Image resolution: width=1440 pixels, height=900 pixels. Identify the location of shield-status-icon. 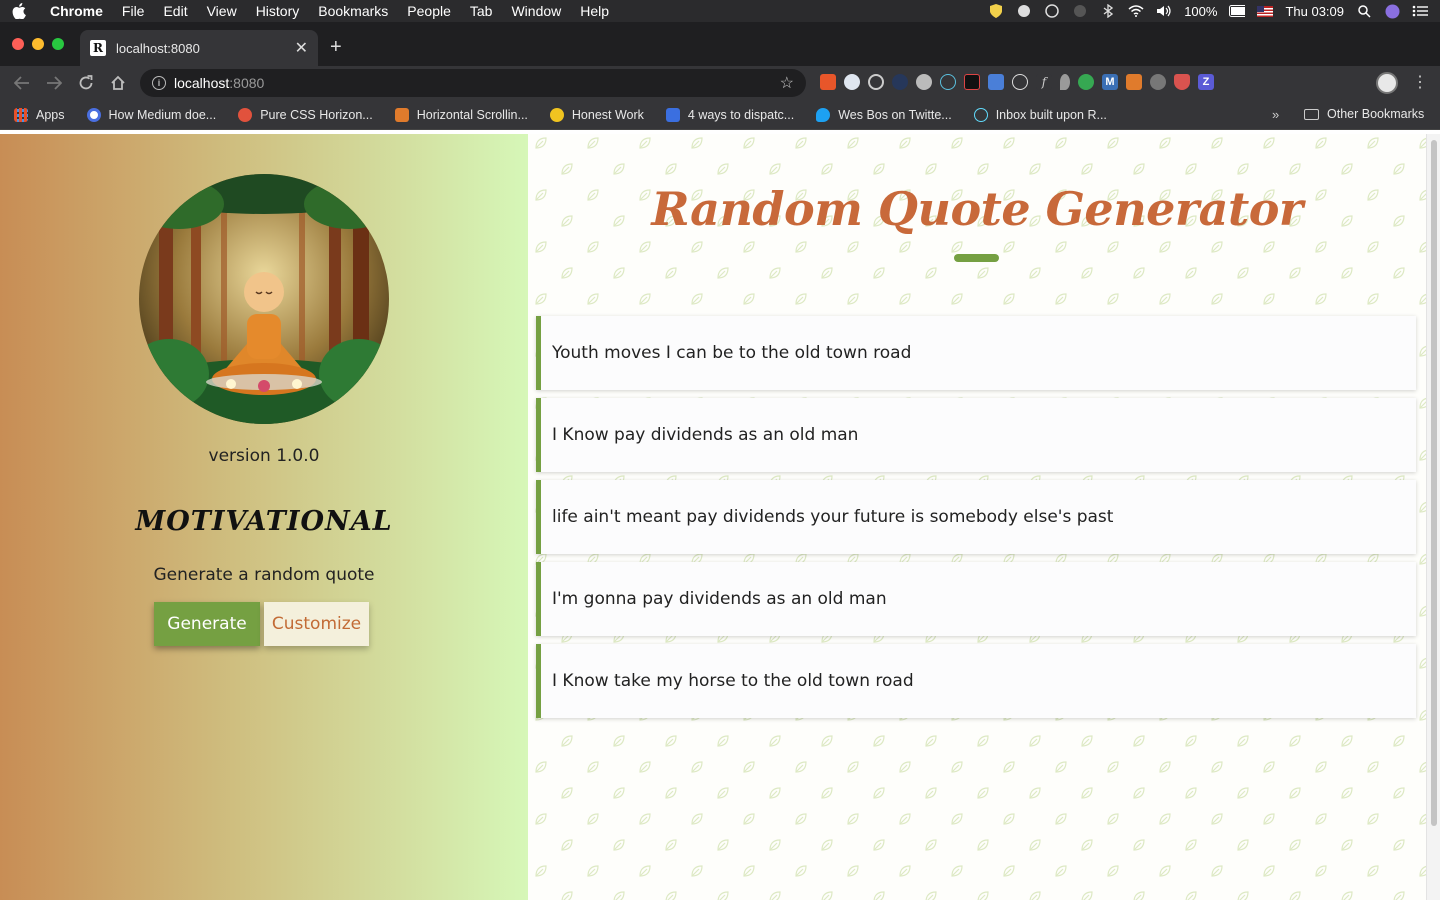
(996, 11).